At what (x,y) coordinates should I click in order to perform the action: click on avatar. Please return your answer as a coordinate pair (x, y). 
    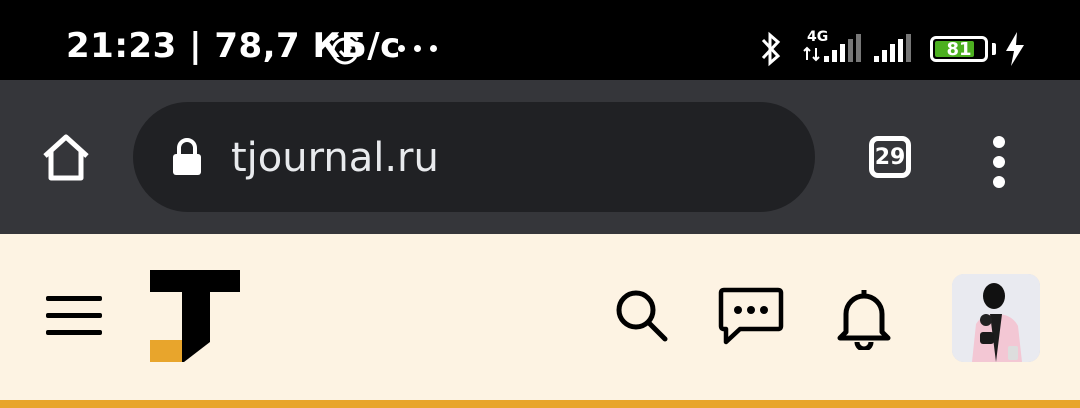
    Looking at the image, I should click on (996, 318).